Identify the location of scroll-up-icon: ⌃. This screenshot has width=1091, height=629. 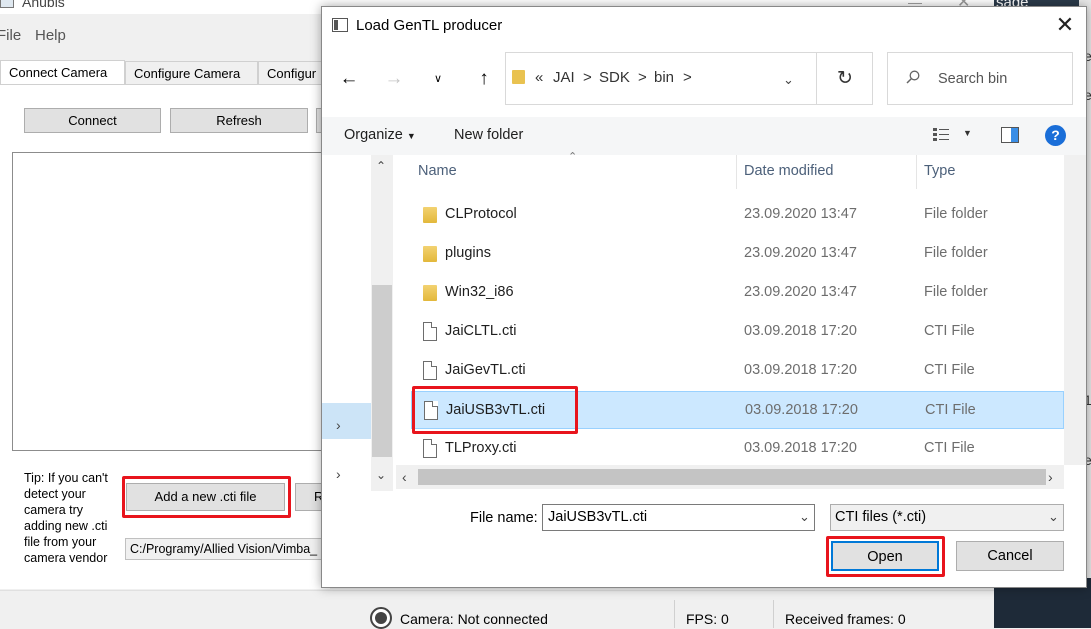
(381, 166).